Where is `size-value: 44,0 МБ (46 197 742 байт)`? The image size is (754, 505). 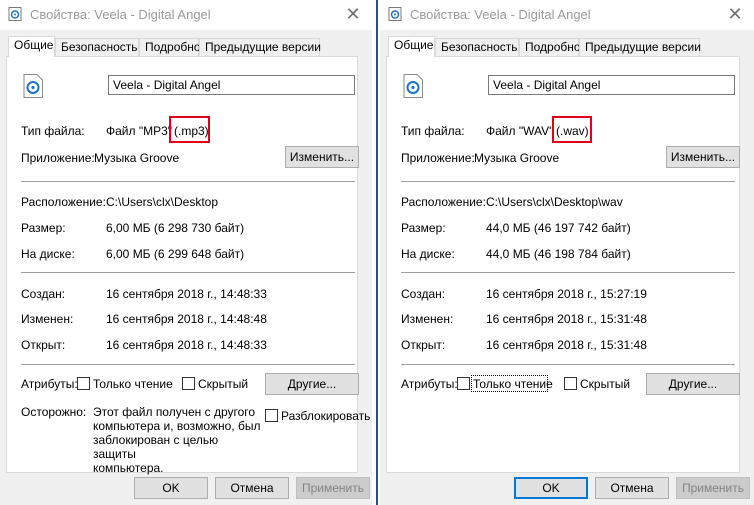 size-value: 44,0 МБ (46 197 742 байт) is located at coordinates (558, 228).